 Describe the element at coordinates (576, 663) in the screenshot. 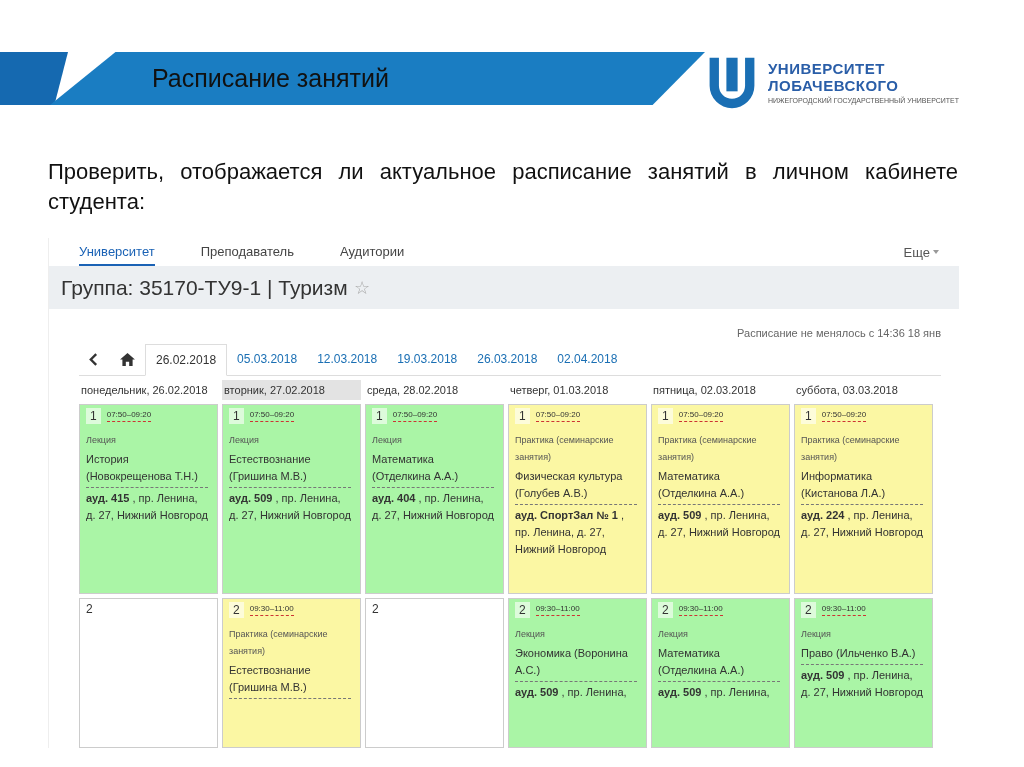

I see `lesson-subject: Экономика (Воронина А.С.)` at that location.